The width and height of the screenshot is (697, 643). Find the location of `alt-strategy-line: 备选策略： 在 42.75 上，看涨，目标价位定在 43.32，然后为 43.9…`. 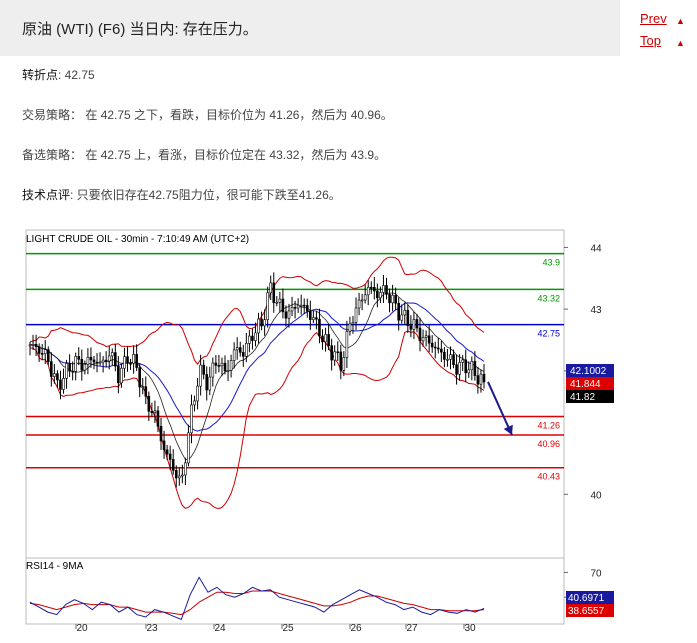

alt-strategy-line: 备选策略： 在 42.75 上，看涨，目标价位定在 43.32，然后为 43.9… is located at coordinates (204, 154).